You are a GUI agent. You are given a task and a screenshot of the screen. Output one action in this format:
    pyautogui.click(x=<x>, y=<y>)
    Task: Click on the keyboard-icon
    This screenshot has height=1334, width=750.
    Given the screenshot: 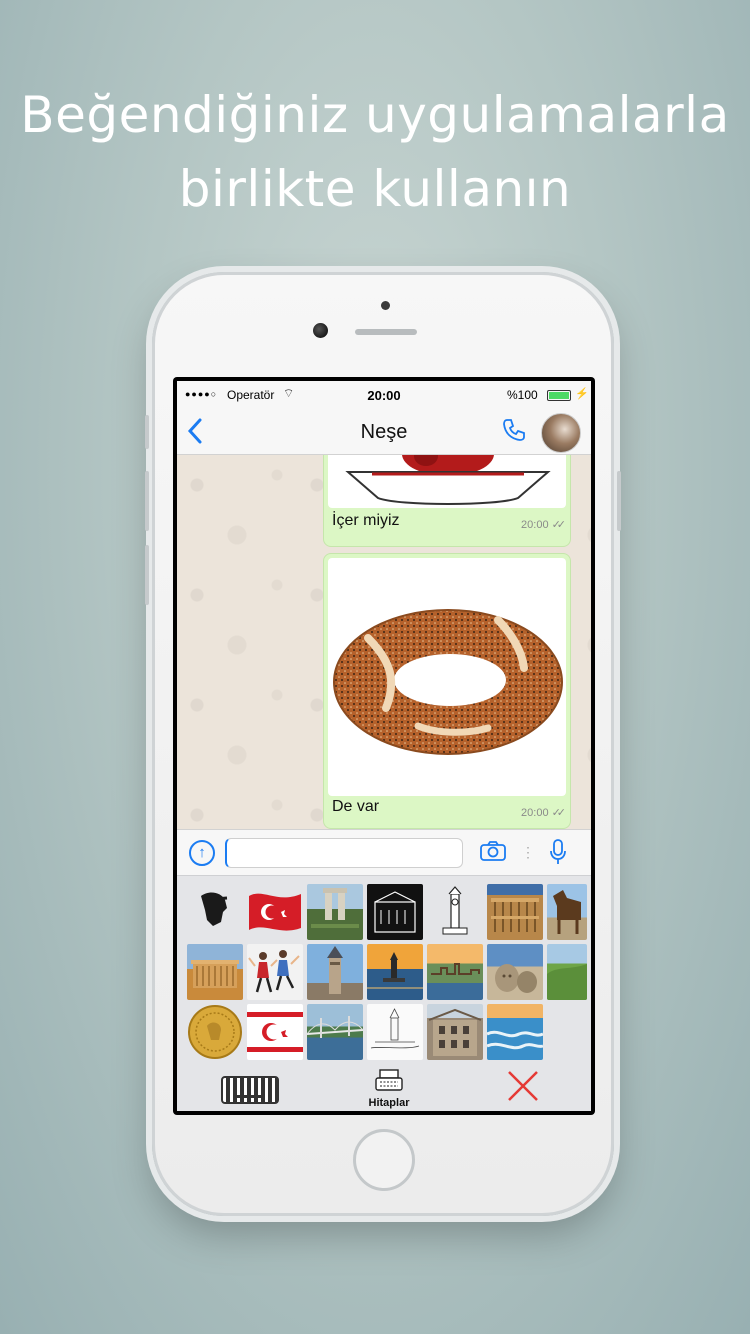 What is the action you would take?
    pyautogui.click(x=250, y=1090)
    